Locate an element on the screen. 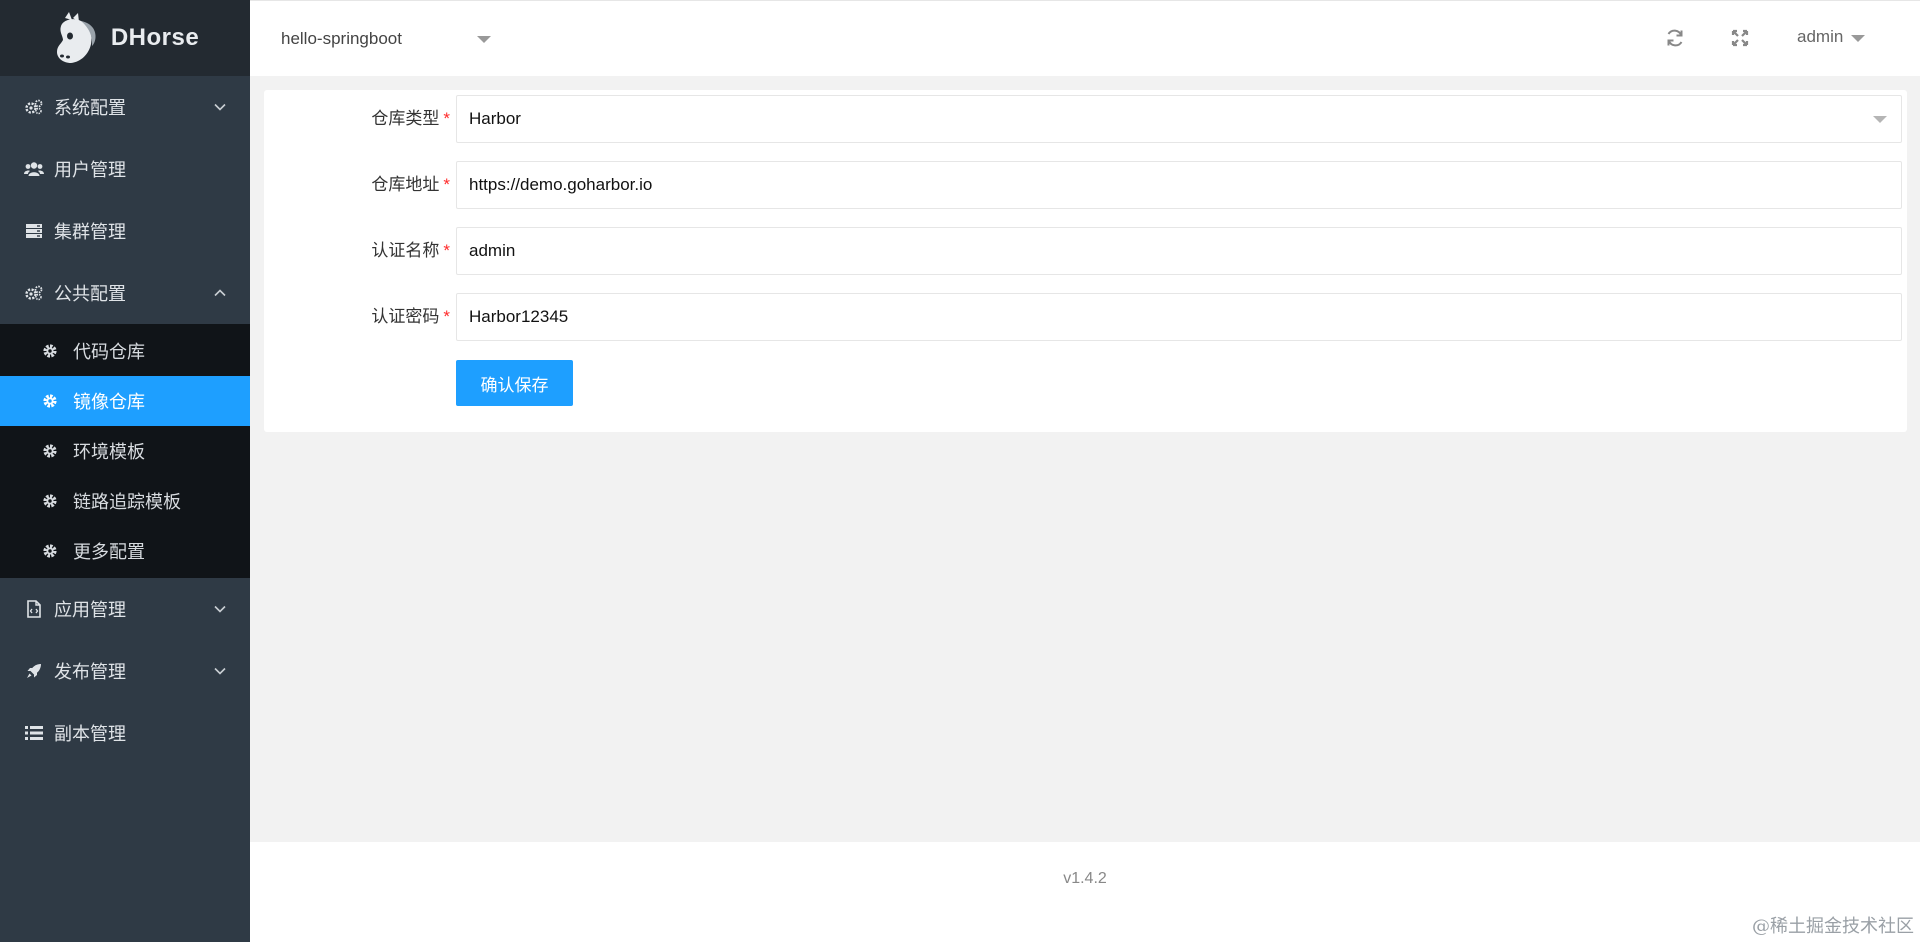 This screenshot has height=942, width=1920. form-row-auth-password: 认证密码 * Harbor12345 is located at coordinates (1085, 317).